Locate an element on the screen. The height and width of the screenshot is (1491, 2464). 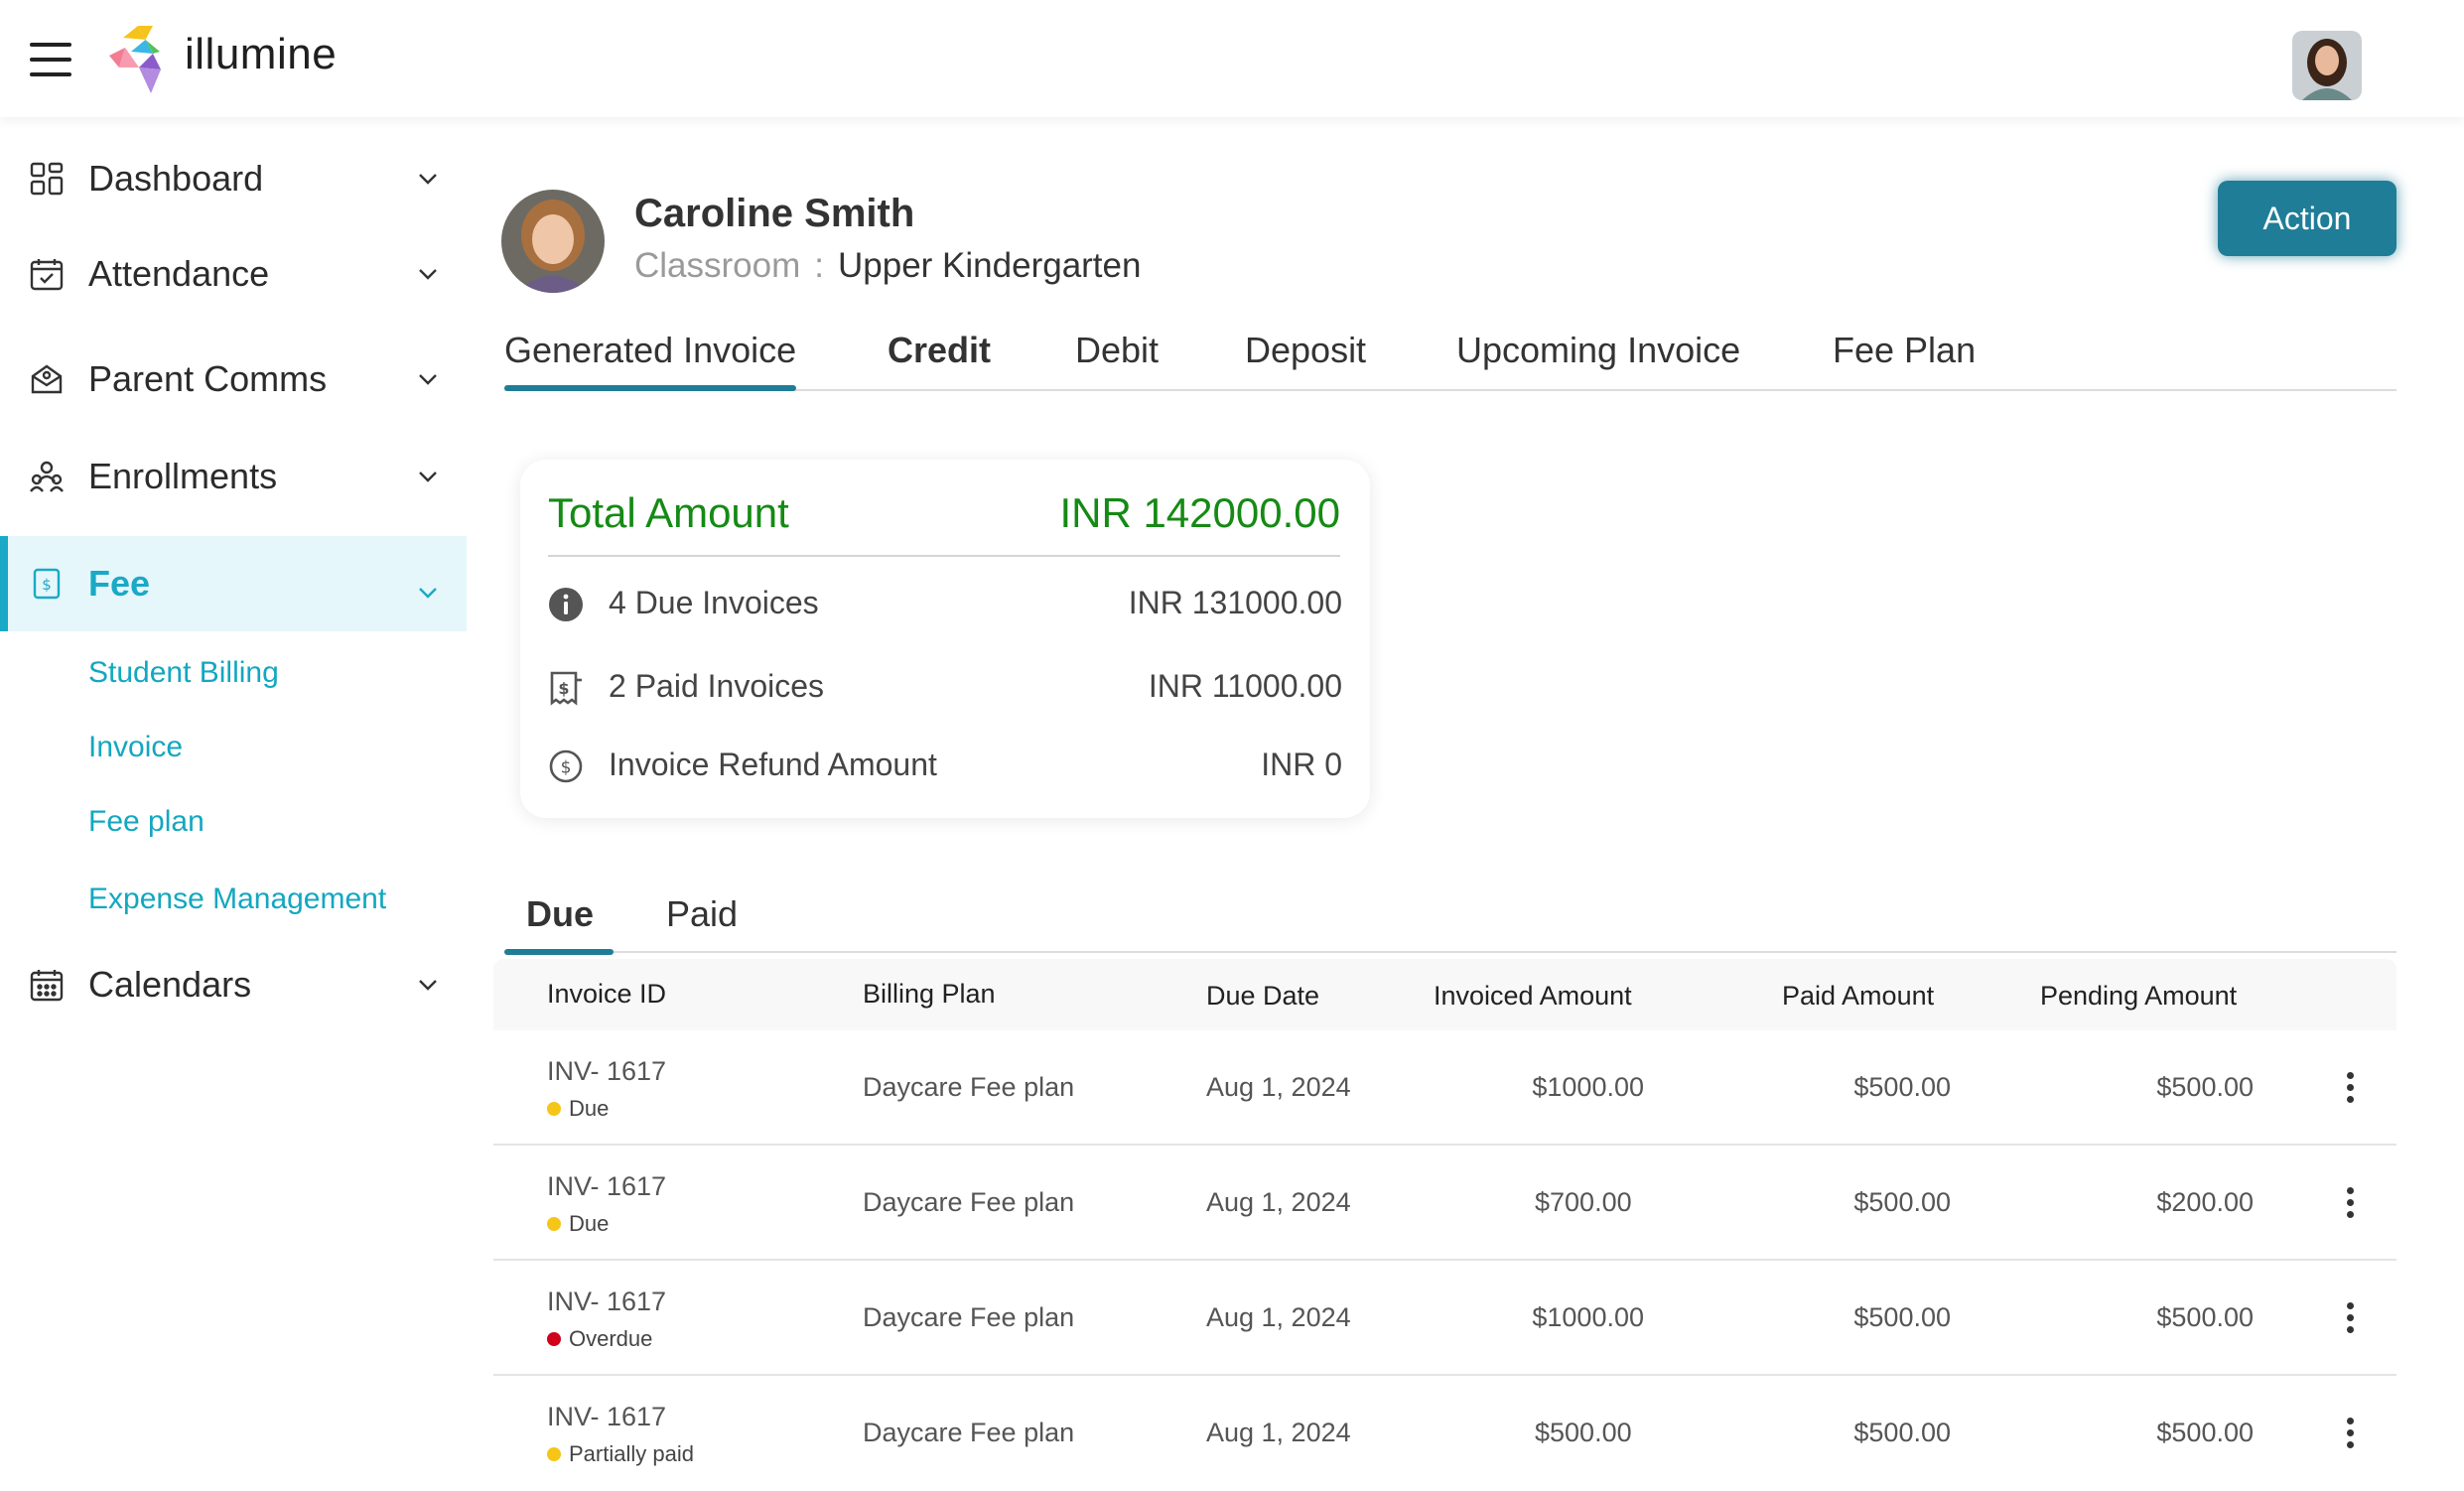
divider is located at coordinates (944, 556).